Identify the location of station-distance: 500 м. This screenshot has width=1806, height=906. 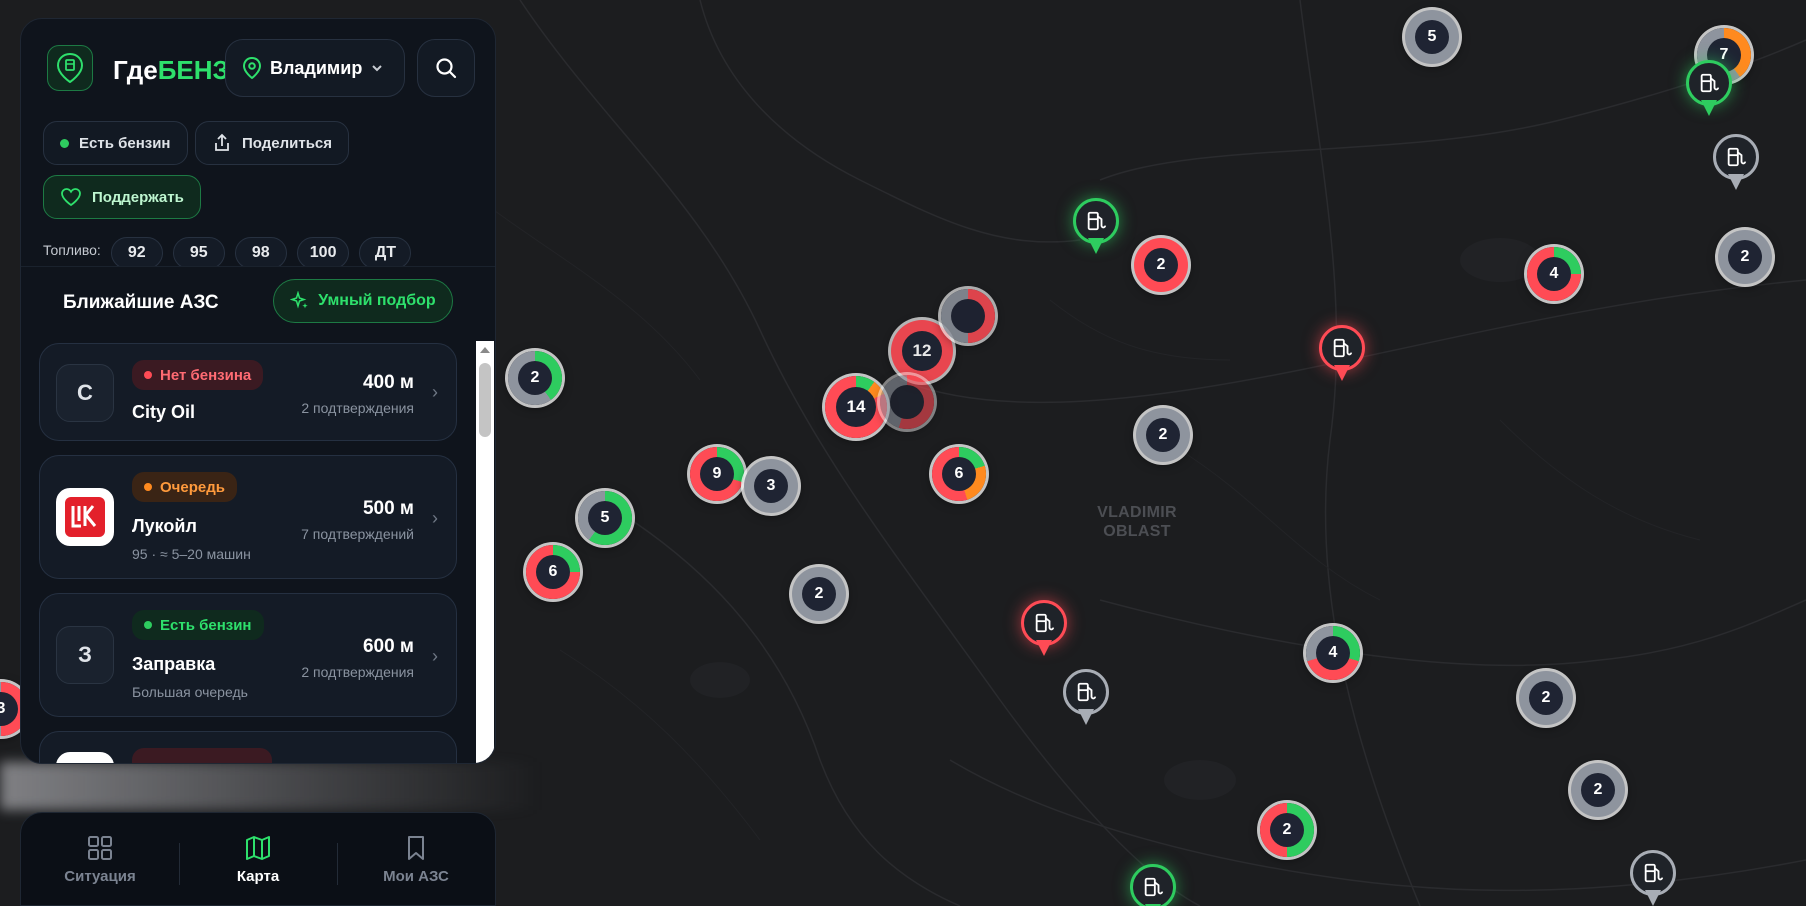
(388, 508).